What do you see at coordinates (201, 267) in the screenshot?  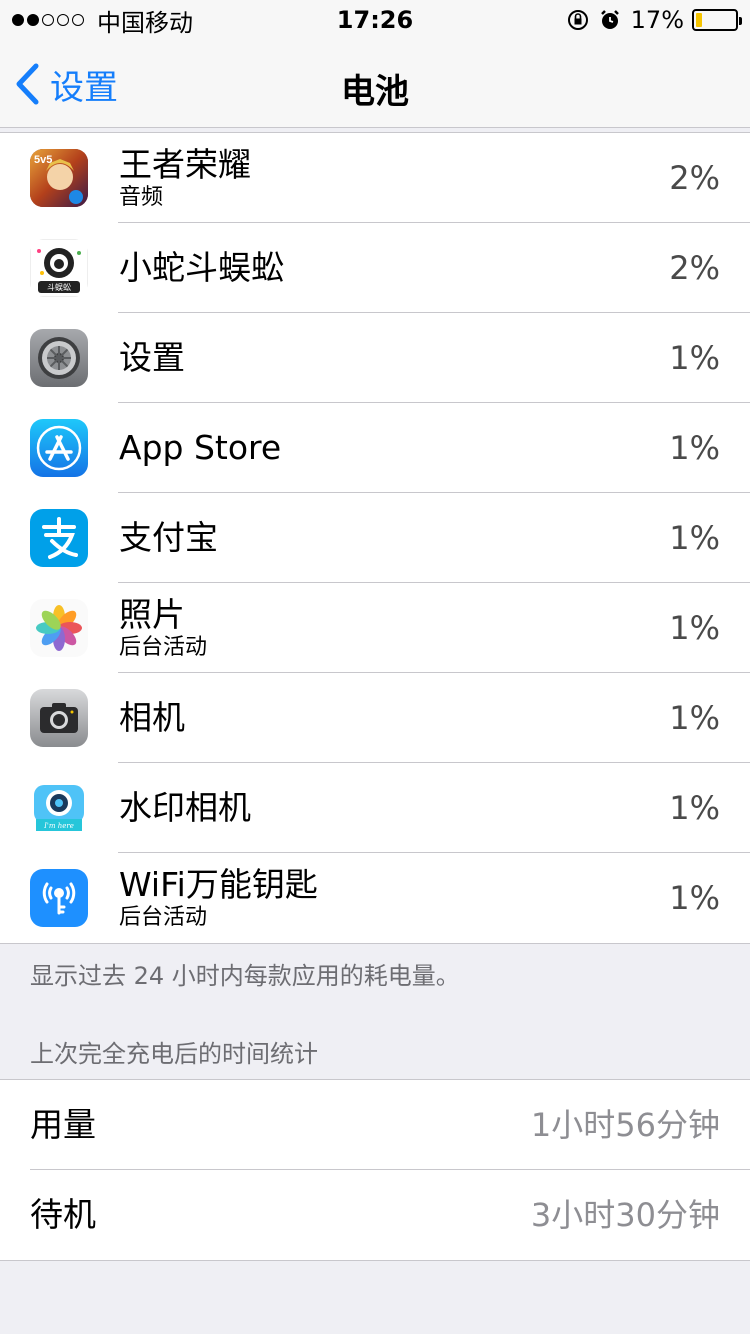 I see `app-name: 小蛇斗蜈蚣` at bounding box center [201, 267].